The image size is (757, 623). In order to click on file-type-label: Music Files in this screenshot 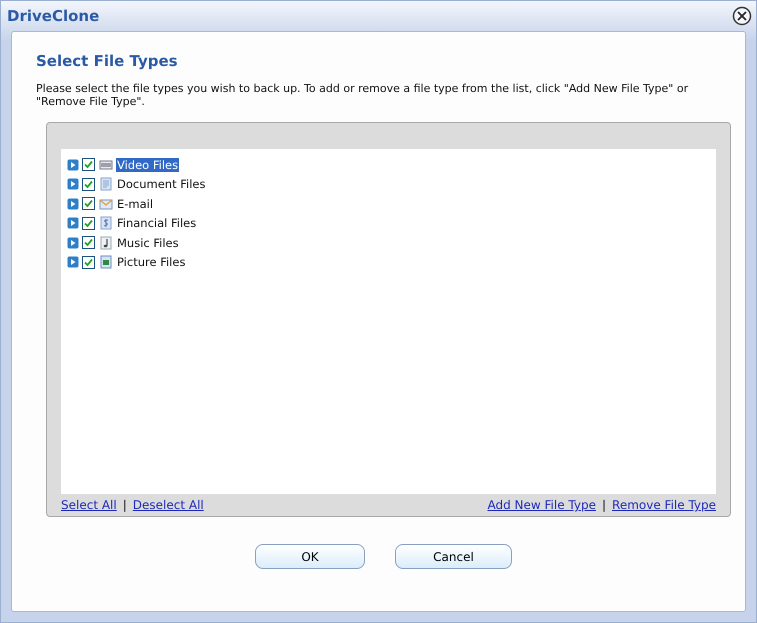, I will do `click(148, 243)`.